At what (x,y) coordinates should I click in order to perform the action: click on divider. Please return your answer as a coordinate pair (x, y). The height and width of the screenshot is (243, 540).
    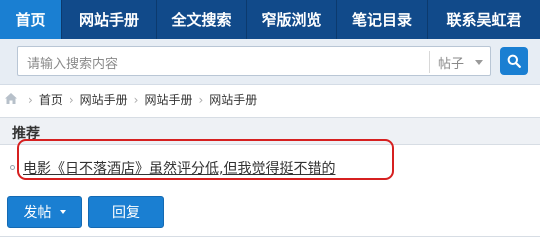
    Looking at the image, I should click on (270, 236).